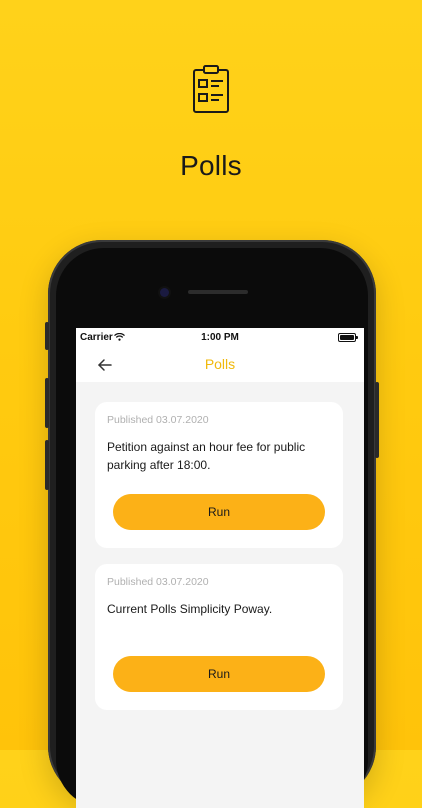  Describe the element at coordinates (190, 609) in the screenshot. I see `poll-text: Current Polls Simplicity Poway.` at that location.